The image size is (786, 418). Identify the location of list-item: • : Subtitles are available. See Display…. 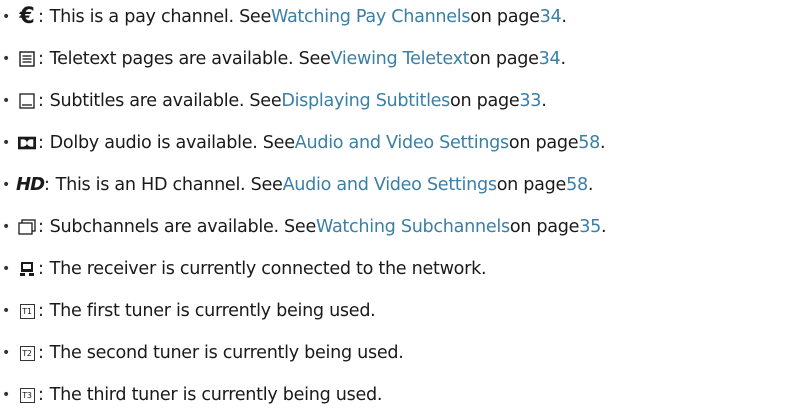
(274, 101).